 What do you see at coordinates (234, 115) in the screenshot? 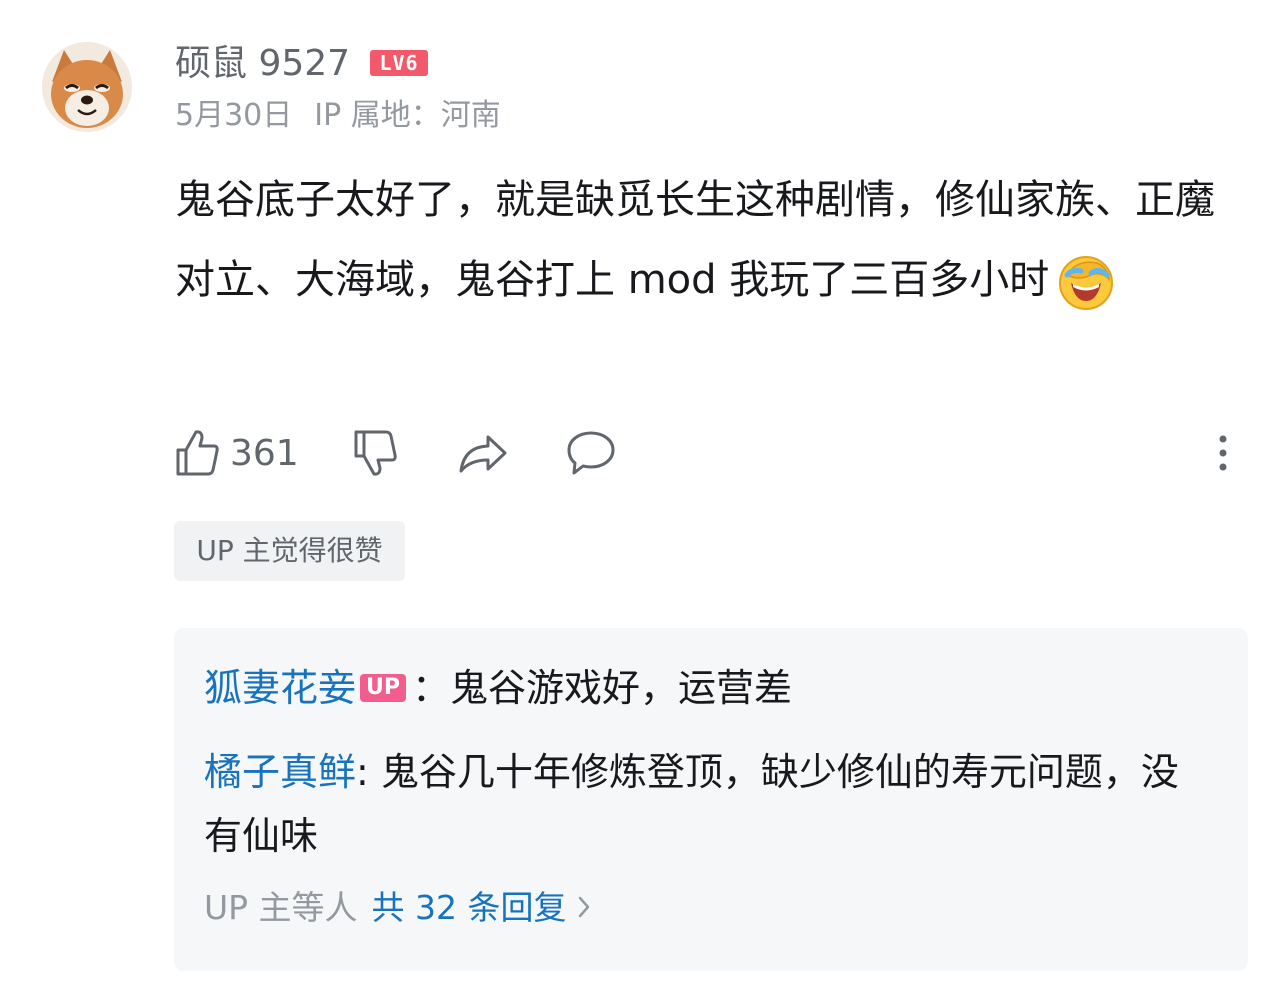
I see `comment-date: 5月30日` at bounding box center [234, 115].